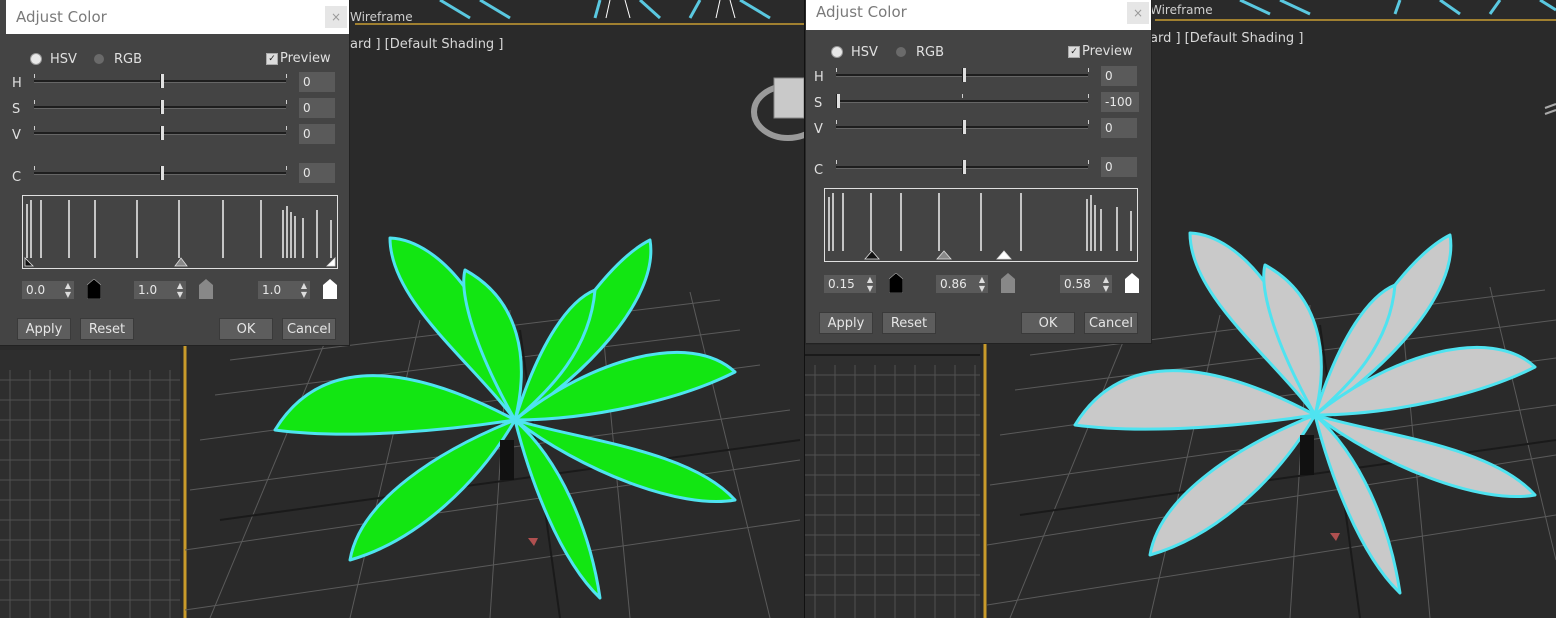  I want to click on s-label: S, so click(818, 103).